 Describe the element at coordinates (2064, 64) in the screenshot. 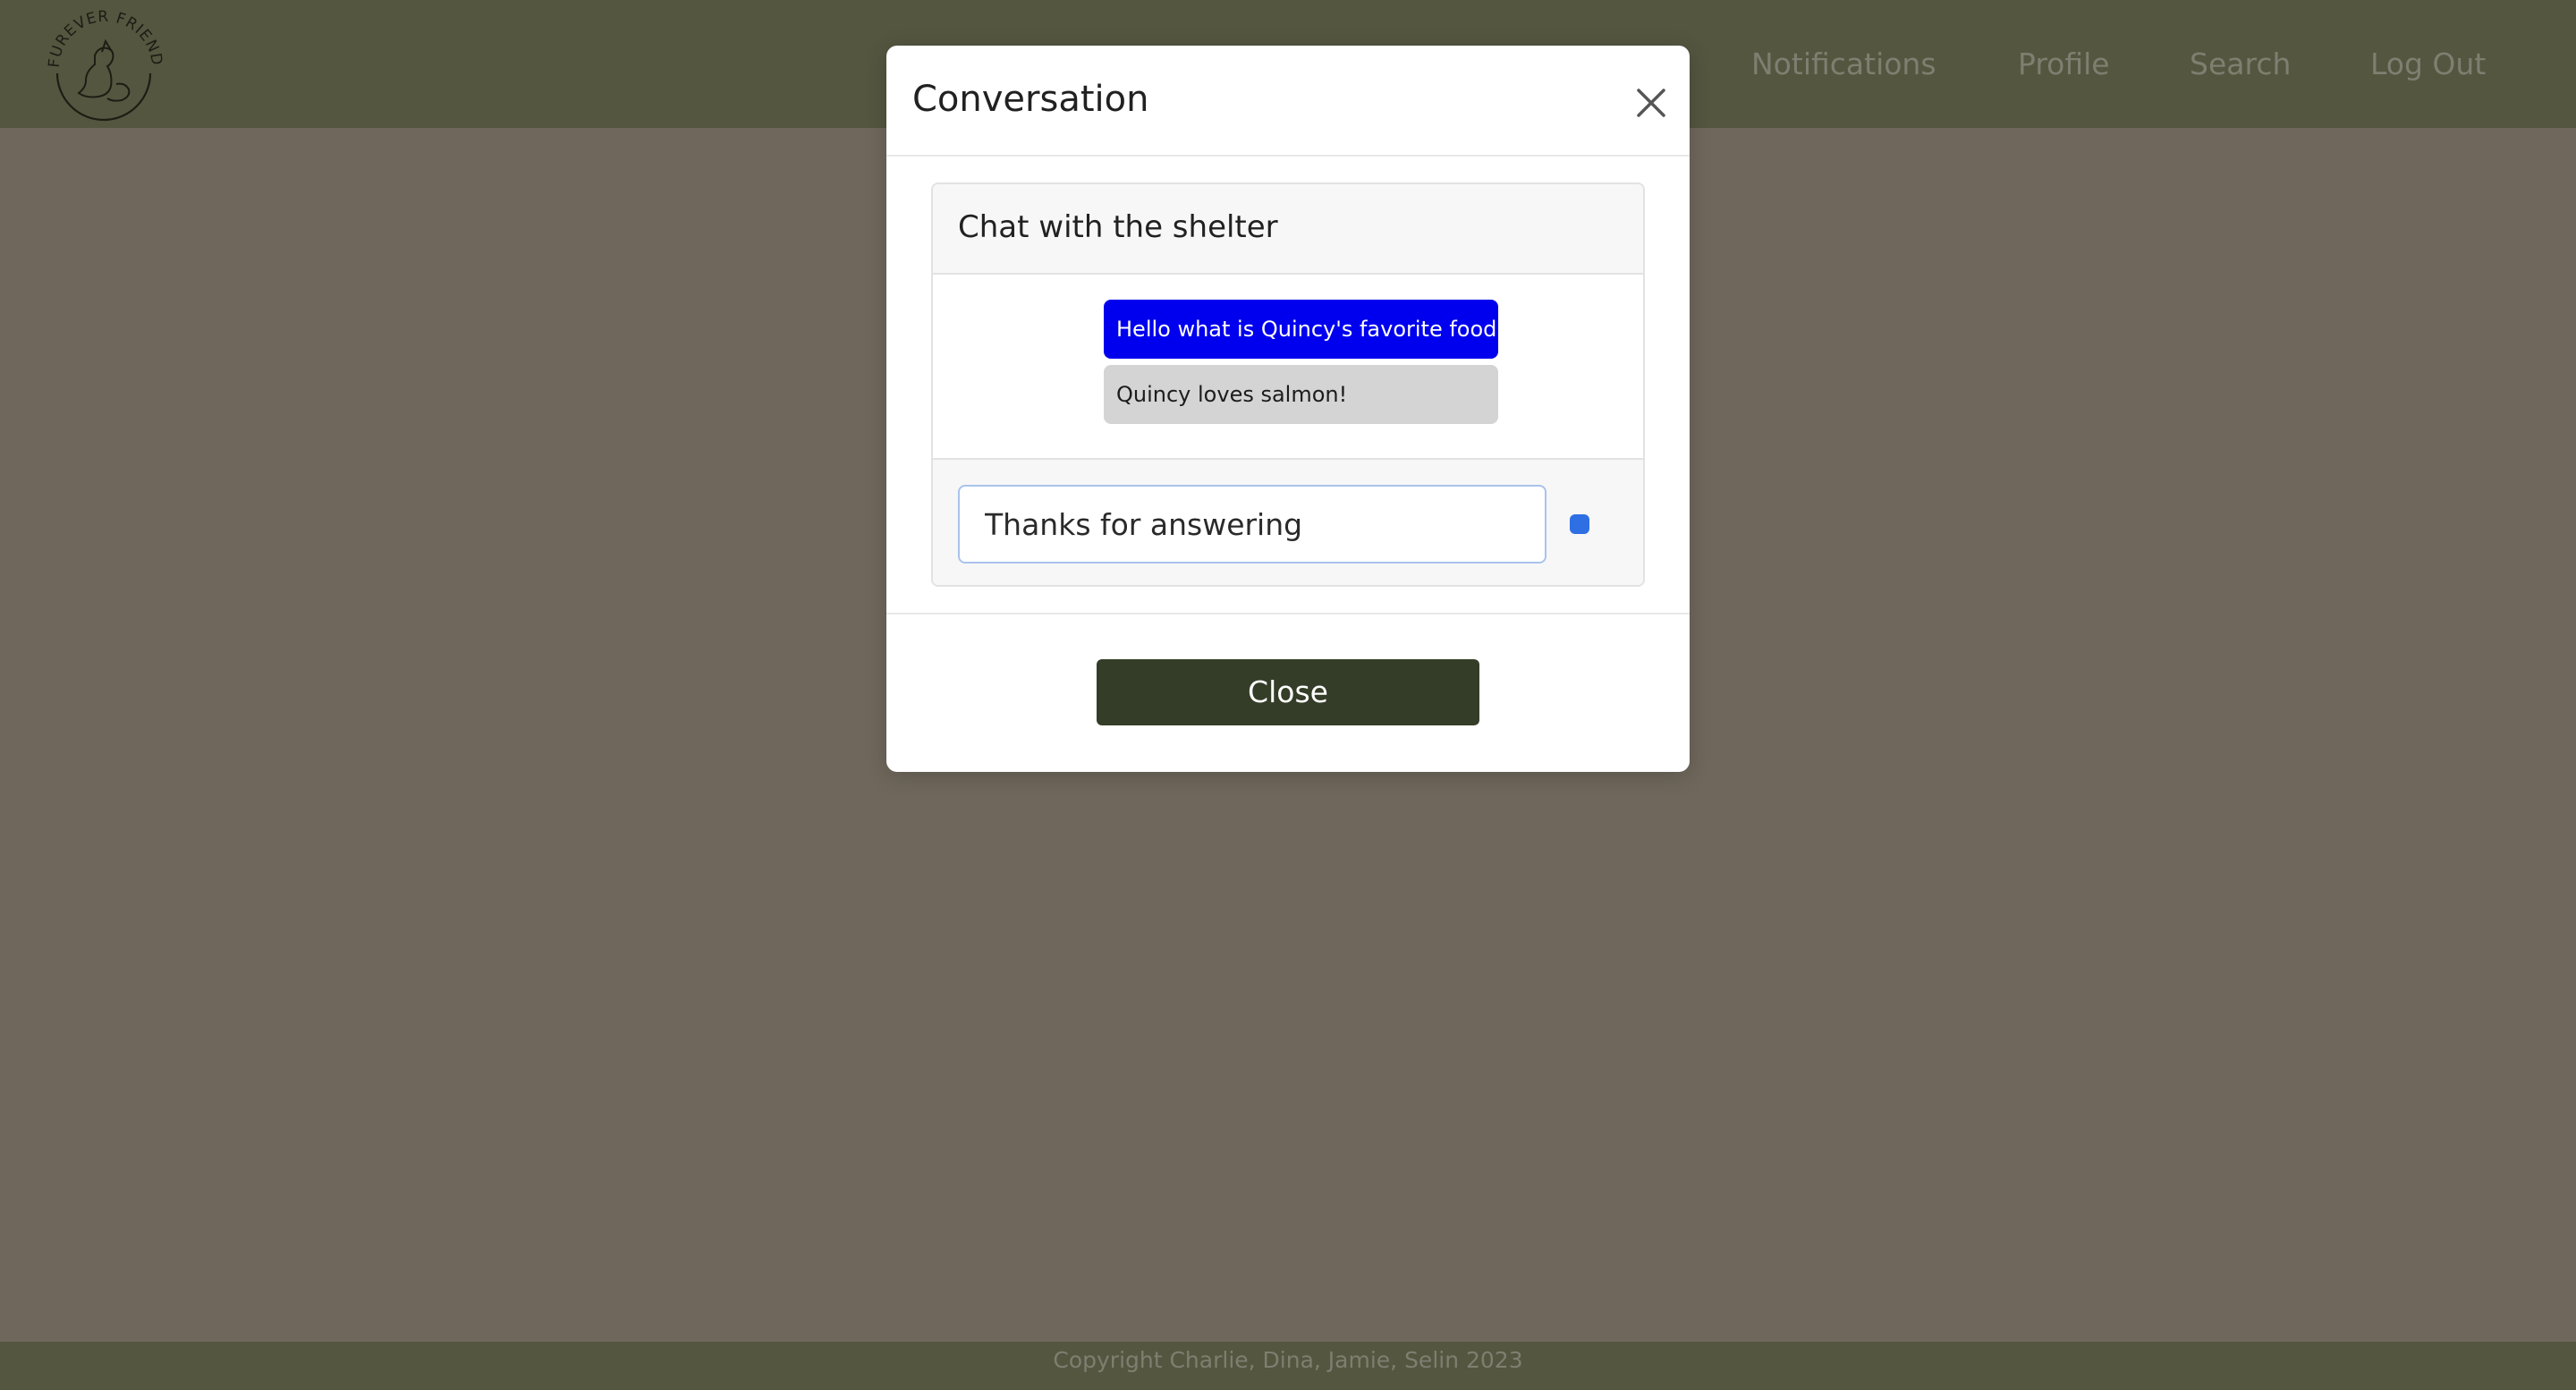

I see `nav-profile: Profile` at that location.